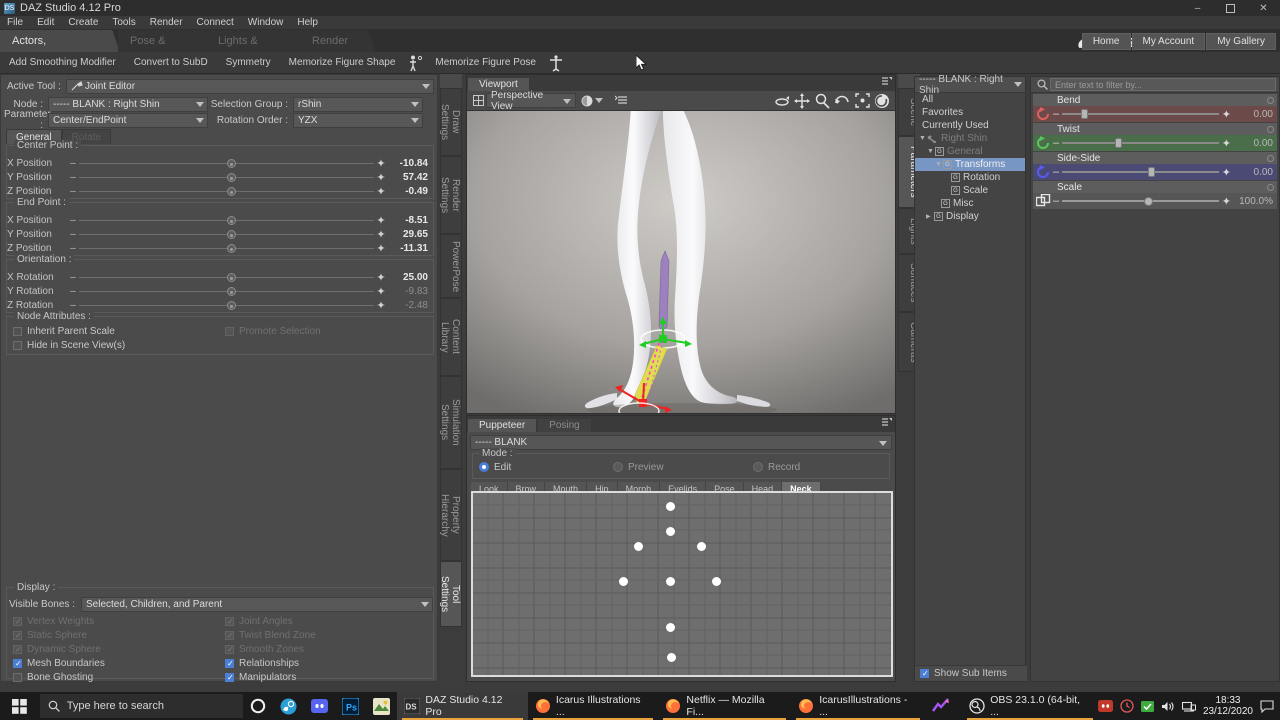 The height and width of the screenshot is (720, 1280). What do you see at coordinates (1106, 41) in the screenshot?
I see `home-button: Home` at bounding box center [1106, 41].